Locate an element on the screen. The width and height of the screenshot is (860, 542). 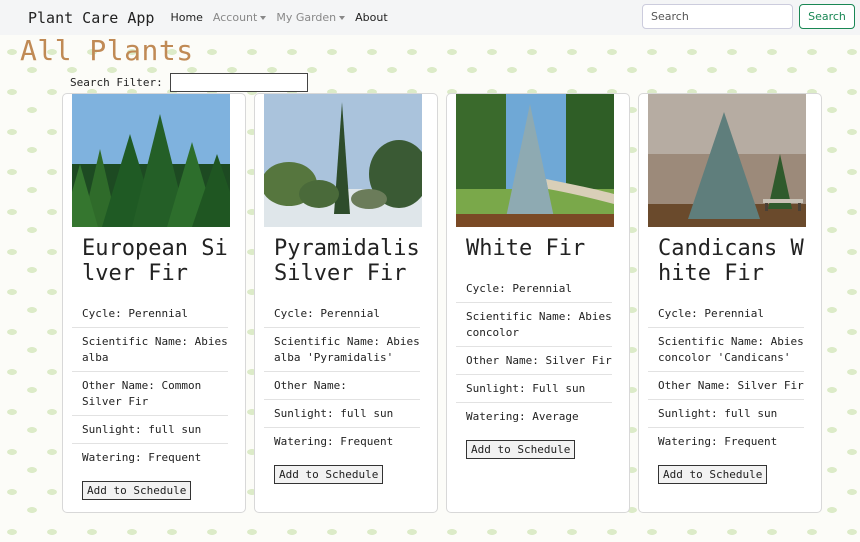
plant-name: White Fir is located at coordinates (526, 248).